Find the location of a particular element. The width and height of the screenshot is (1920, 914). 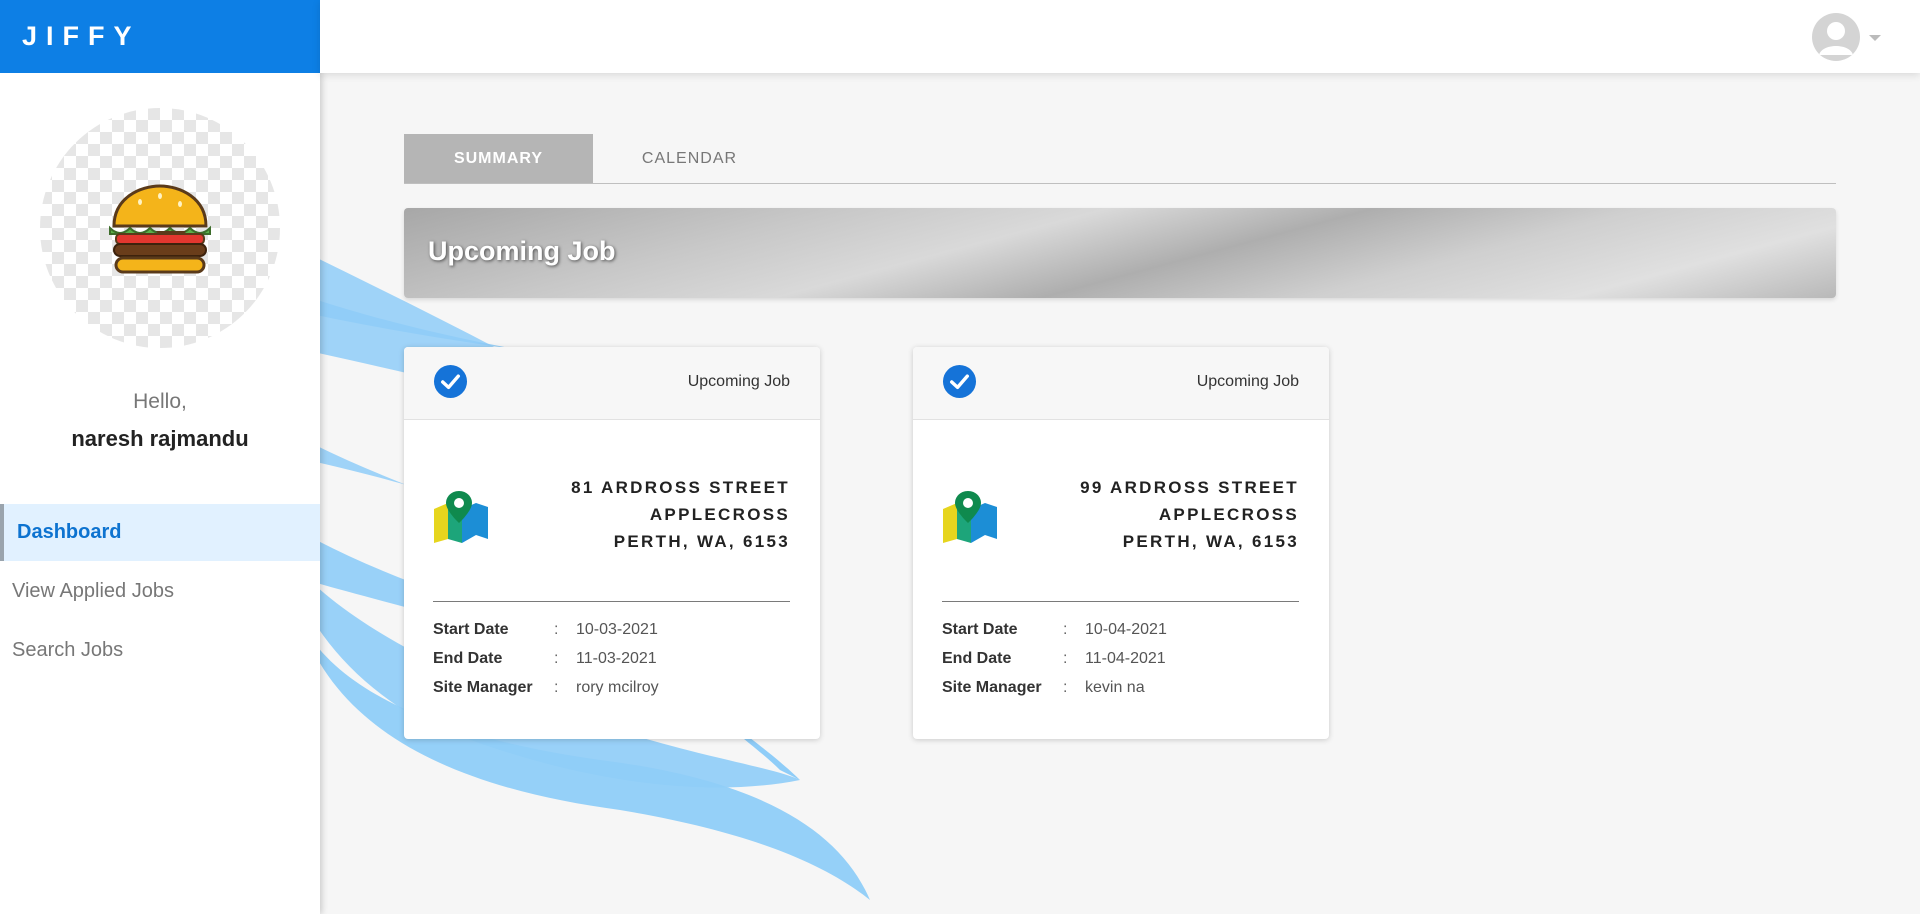

sidebar-nav: Dashboard View Applied Jobs Search Jobs is located at coordinates (160, 591).